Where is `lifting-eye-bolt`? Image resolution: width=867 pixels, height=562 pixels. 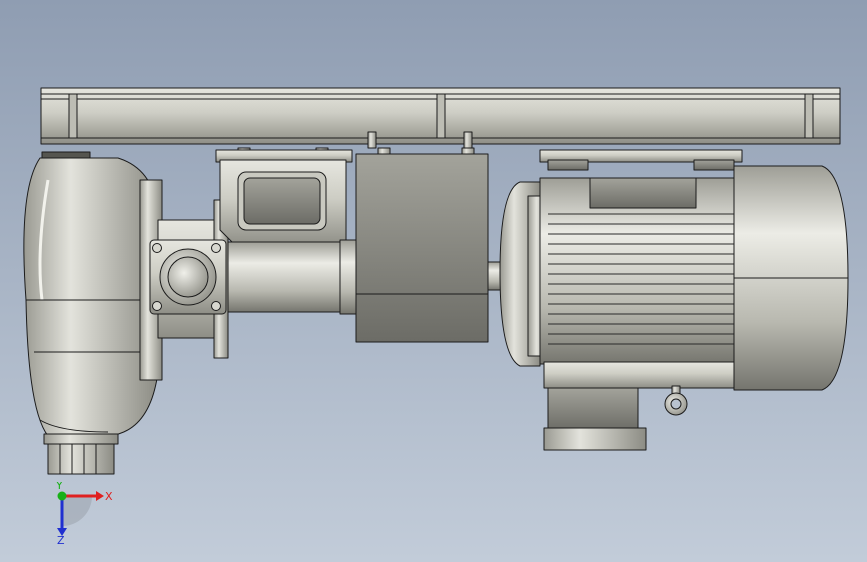
lifting-eye-bolt is located at coordinates (676, 400).